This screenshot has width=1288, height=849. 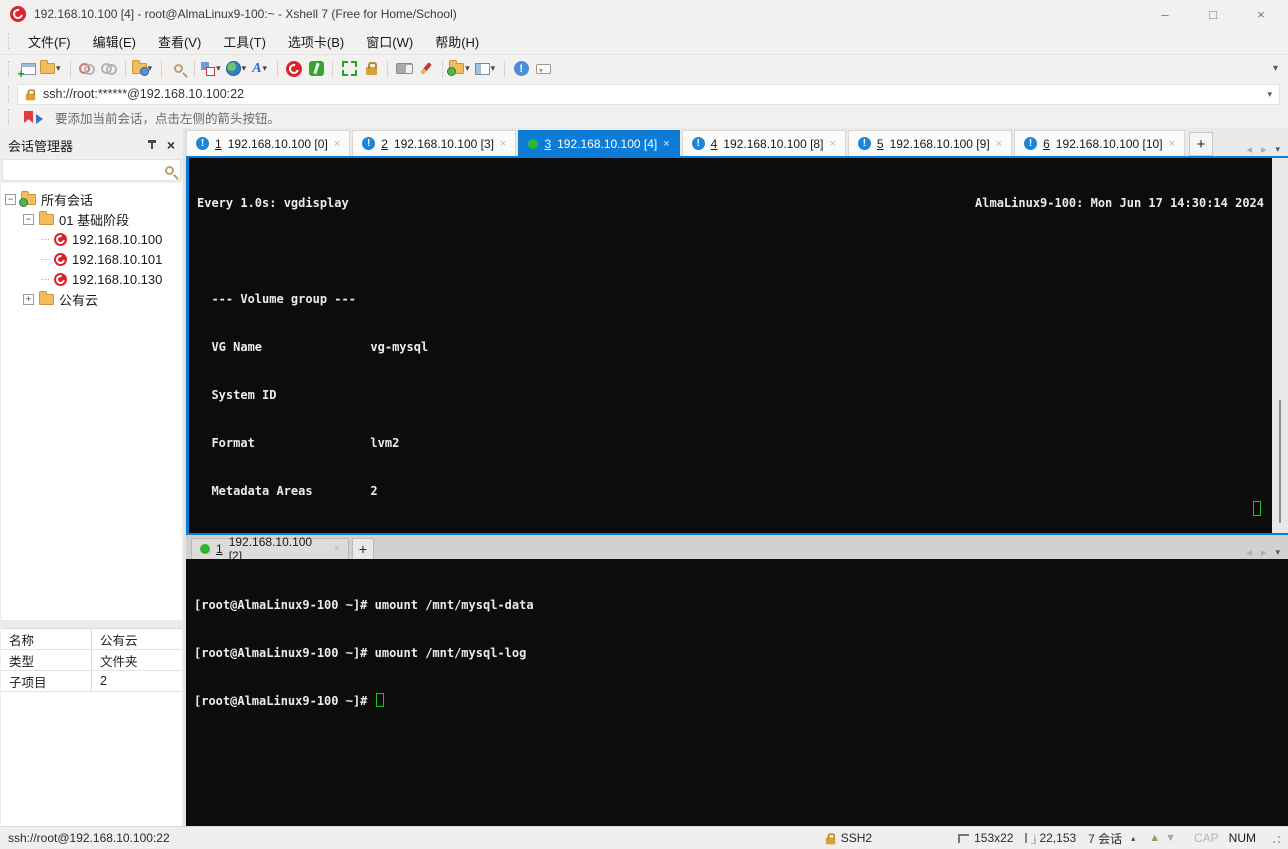 I want to click on pin-icon, so click(x=152, y=145).